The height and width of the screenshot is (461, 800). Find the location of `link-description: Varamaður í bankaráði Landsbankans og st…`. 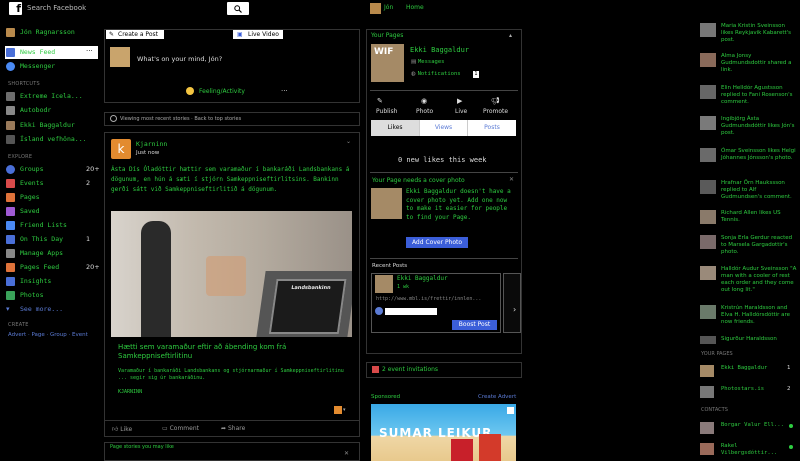

link-description: Varamaður í bankaráði Landsbankans og st… is located at coordinates (231, 374).